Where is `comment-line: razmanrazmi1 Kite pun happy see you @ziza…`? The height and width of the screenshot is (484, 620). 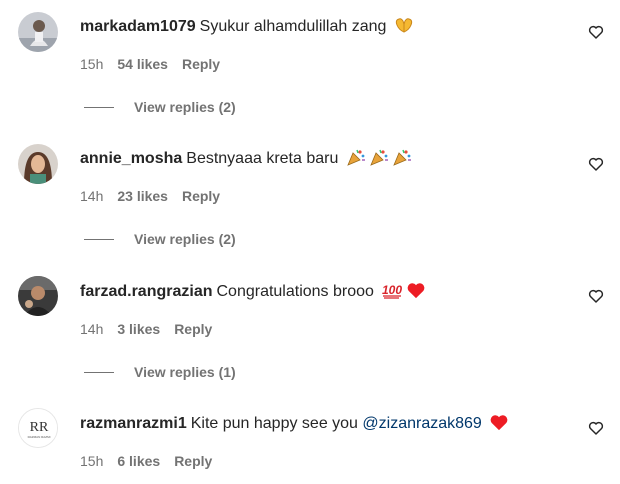 comment-line: razmanrazmi1 Kite pun happy see you @ziza… is located at coordinates (294, 425).